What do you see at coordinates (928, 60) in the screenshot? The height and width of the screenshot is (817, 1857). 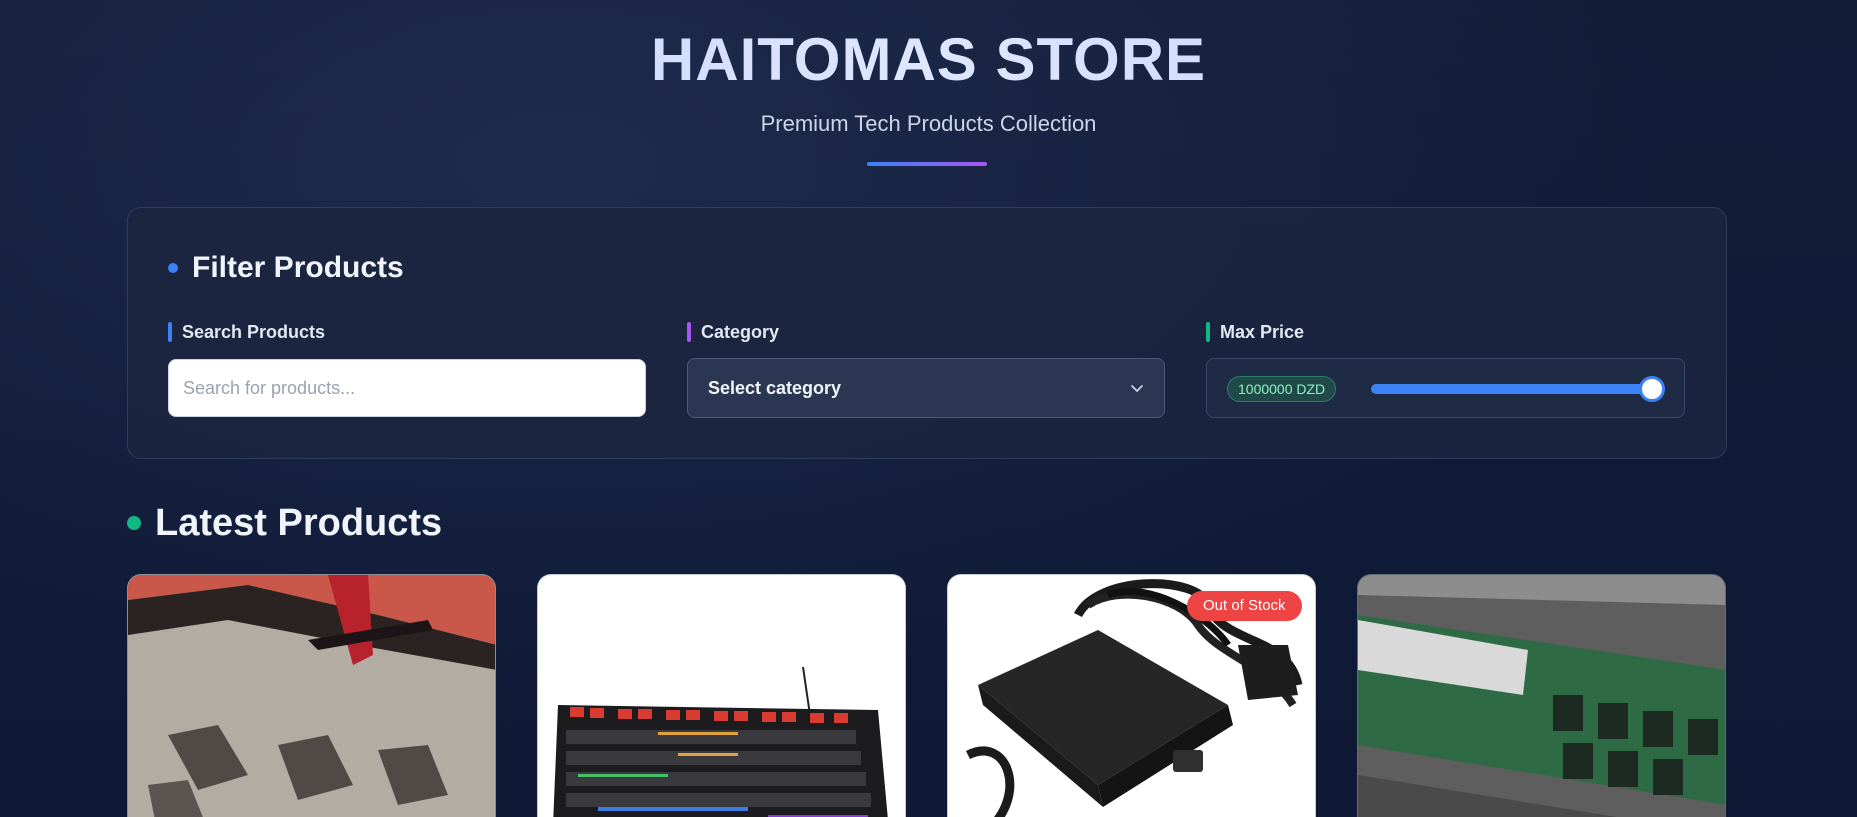 I see `store-title: HAITOMAS STORE` at bounding box center [928, 60].